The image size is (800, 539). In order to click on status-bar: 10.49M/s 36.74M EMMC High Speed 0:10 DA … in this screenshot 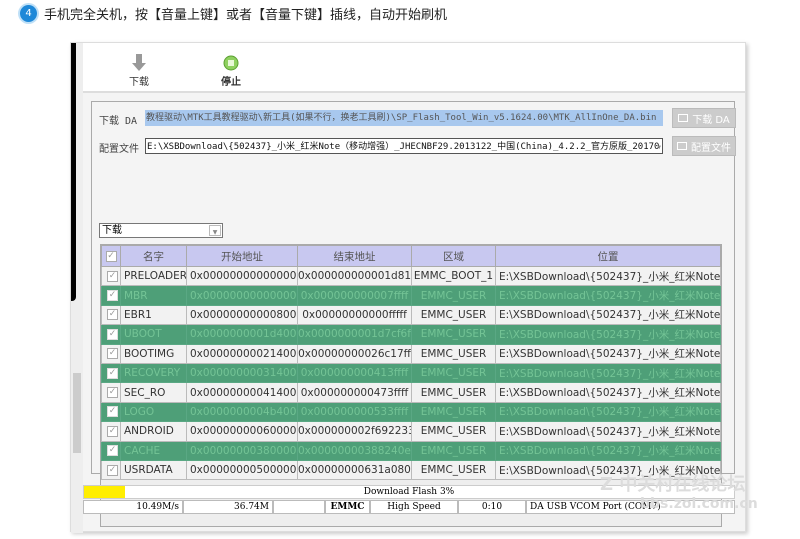, I will do `click(409, 507)`.